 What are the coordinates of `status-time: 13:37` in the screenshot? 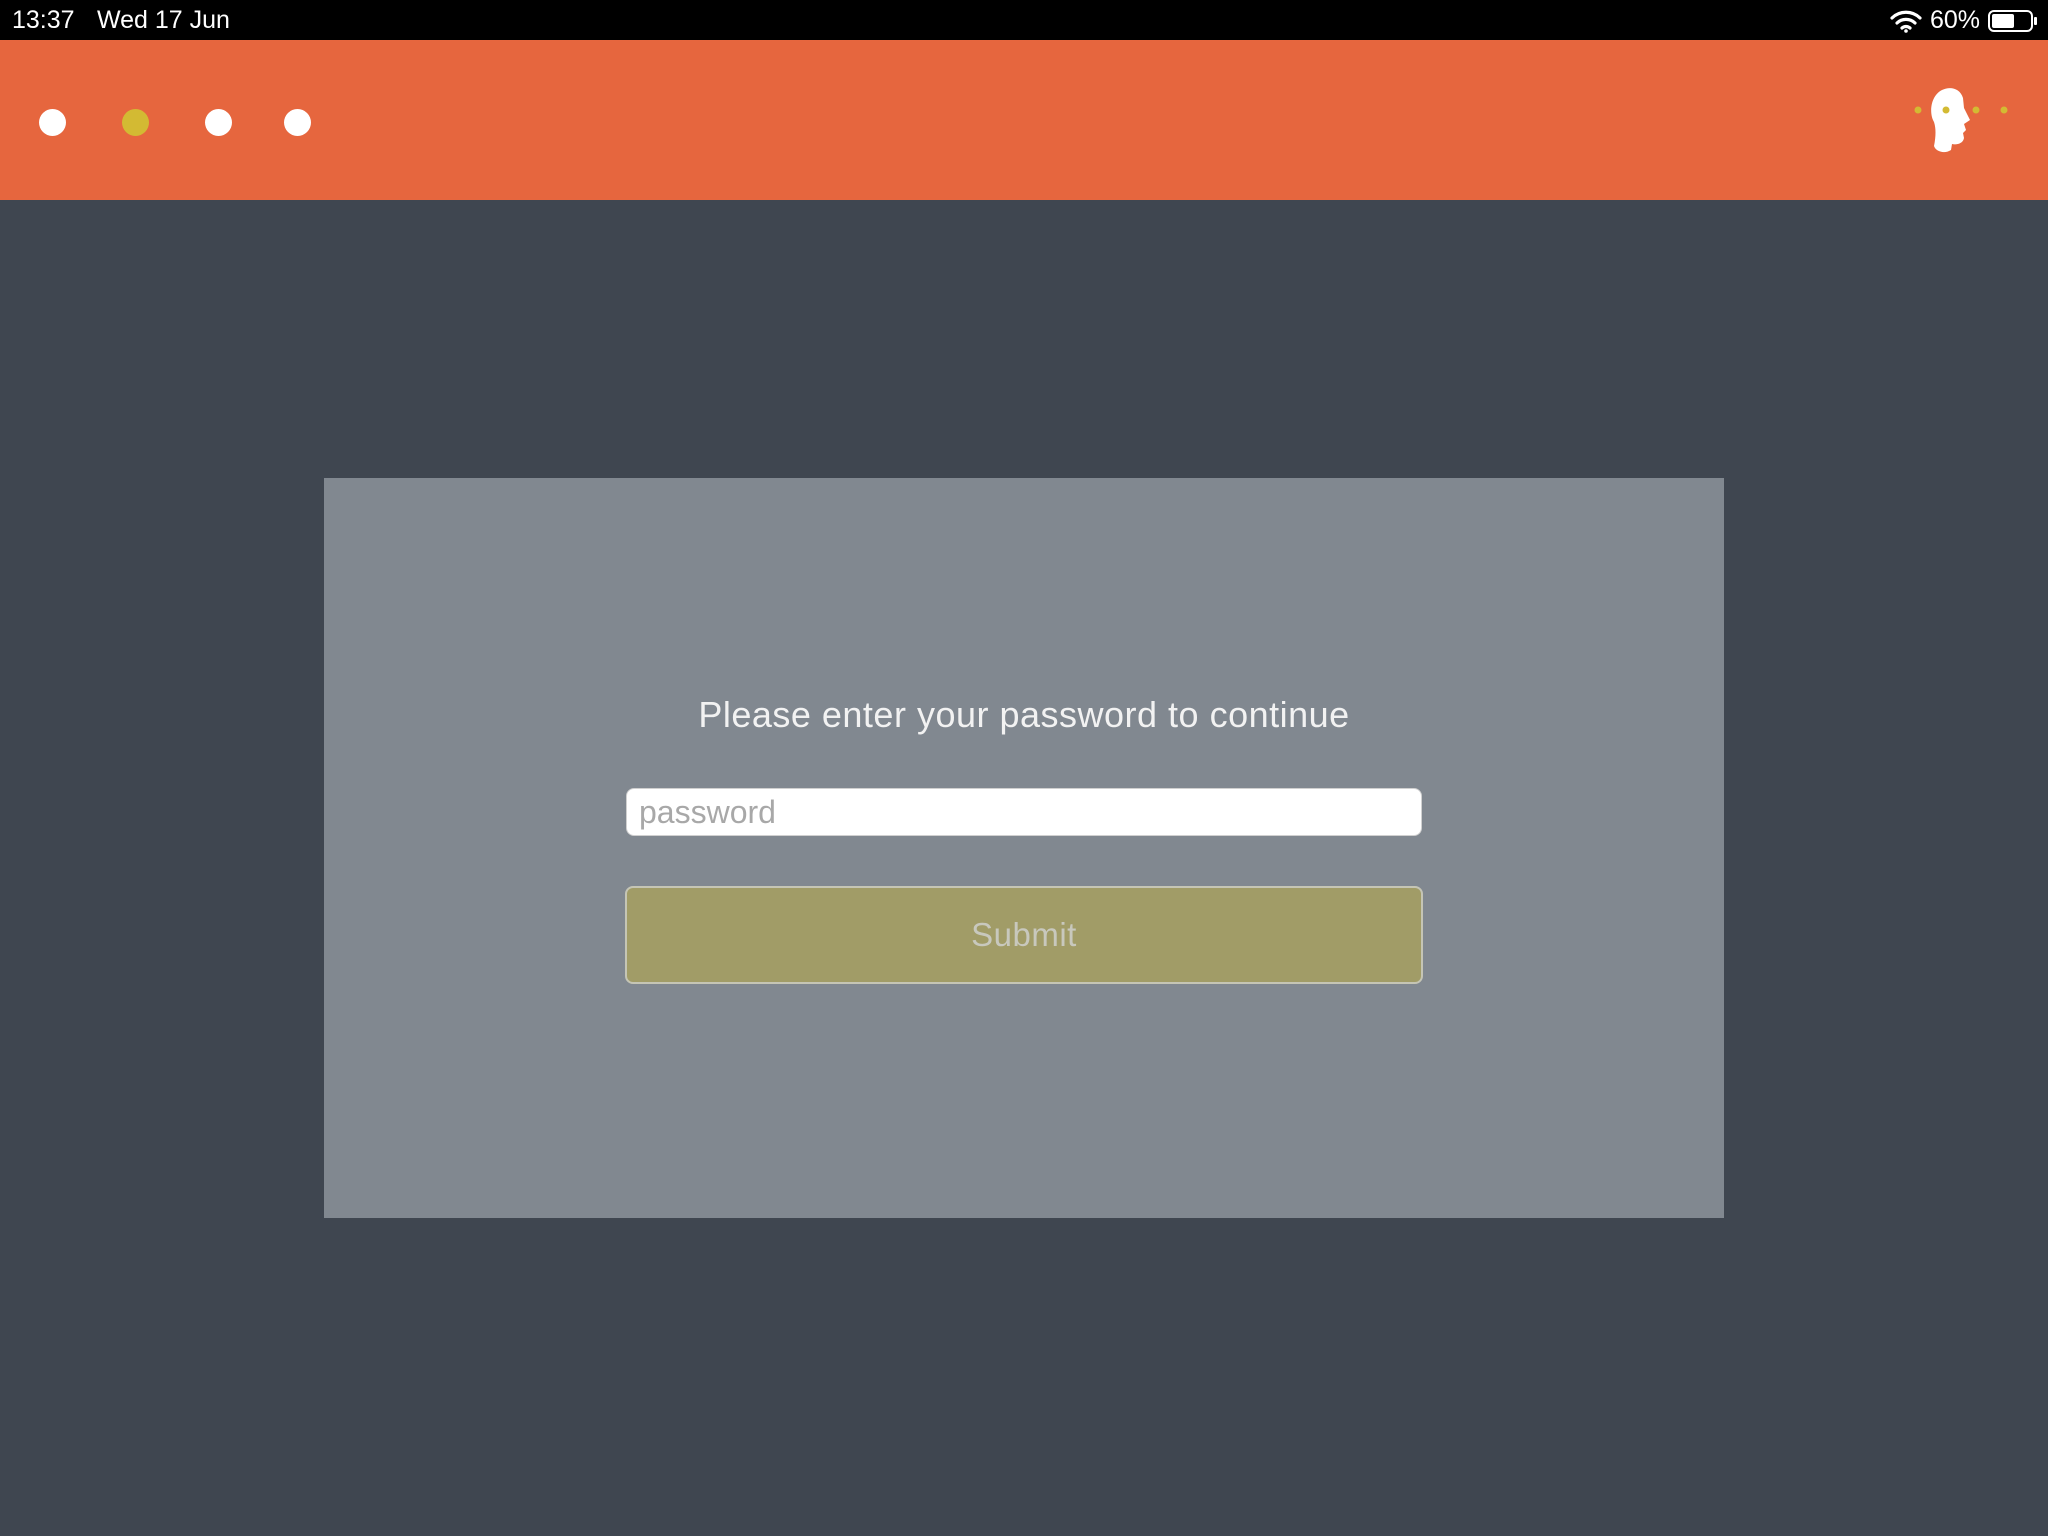 It's located at (43, 20).